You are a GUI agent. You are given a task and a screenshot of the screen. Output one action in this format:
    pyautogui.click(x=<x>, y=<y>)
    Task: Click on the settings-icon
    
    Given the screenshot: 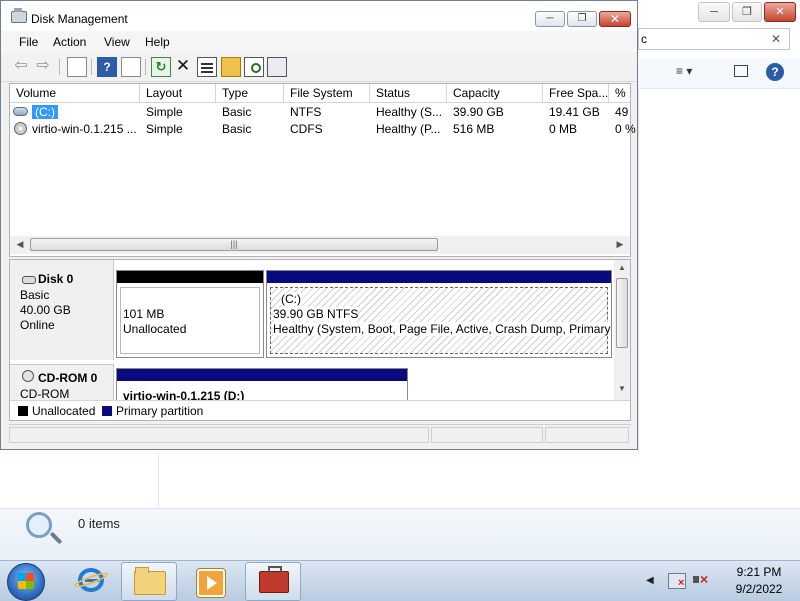 What is the action you would take?
    pyautogui.click(x=277, y=67)
    